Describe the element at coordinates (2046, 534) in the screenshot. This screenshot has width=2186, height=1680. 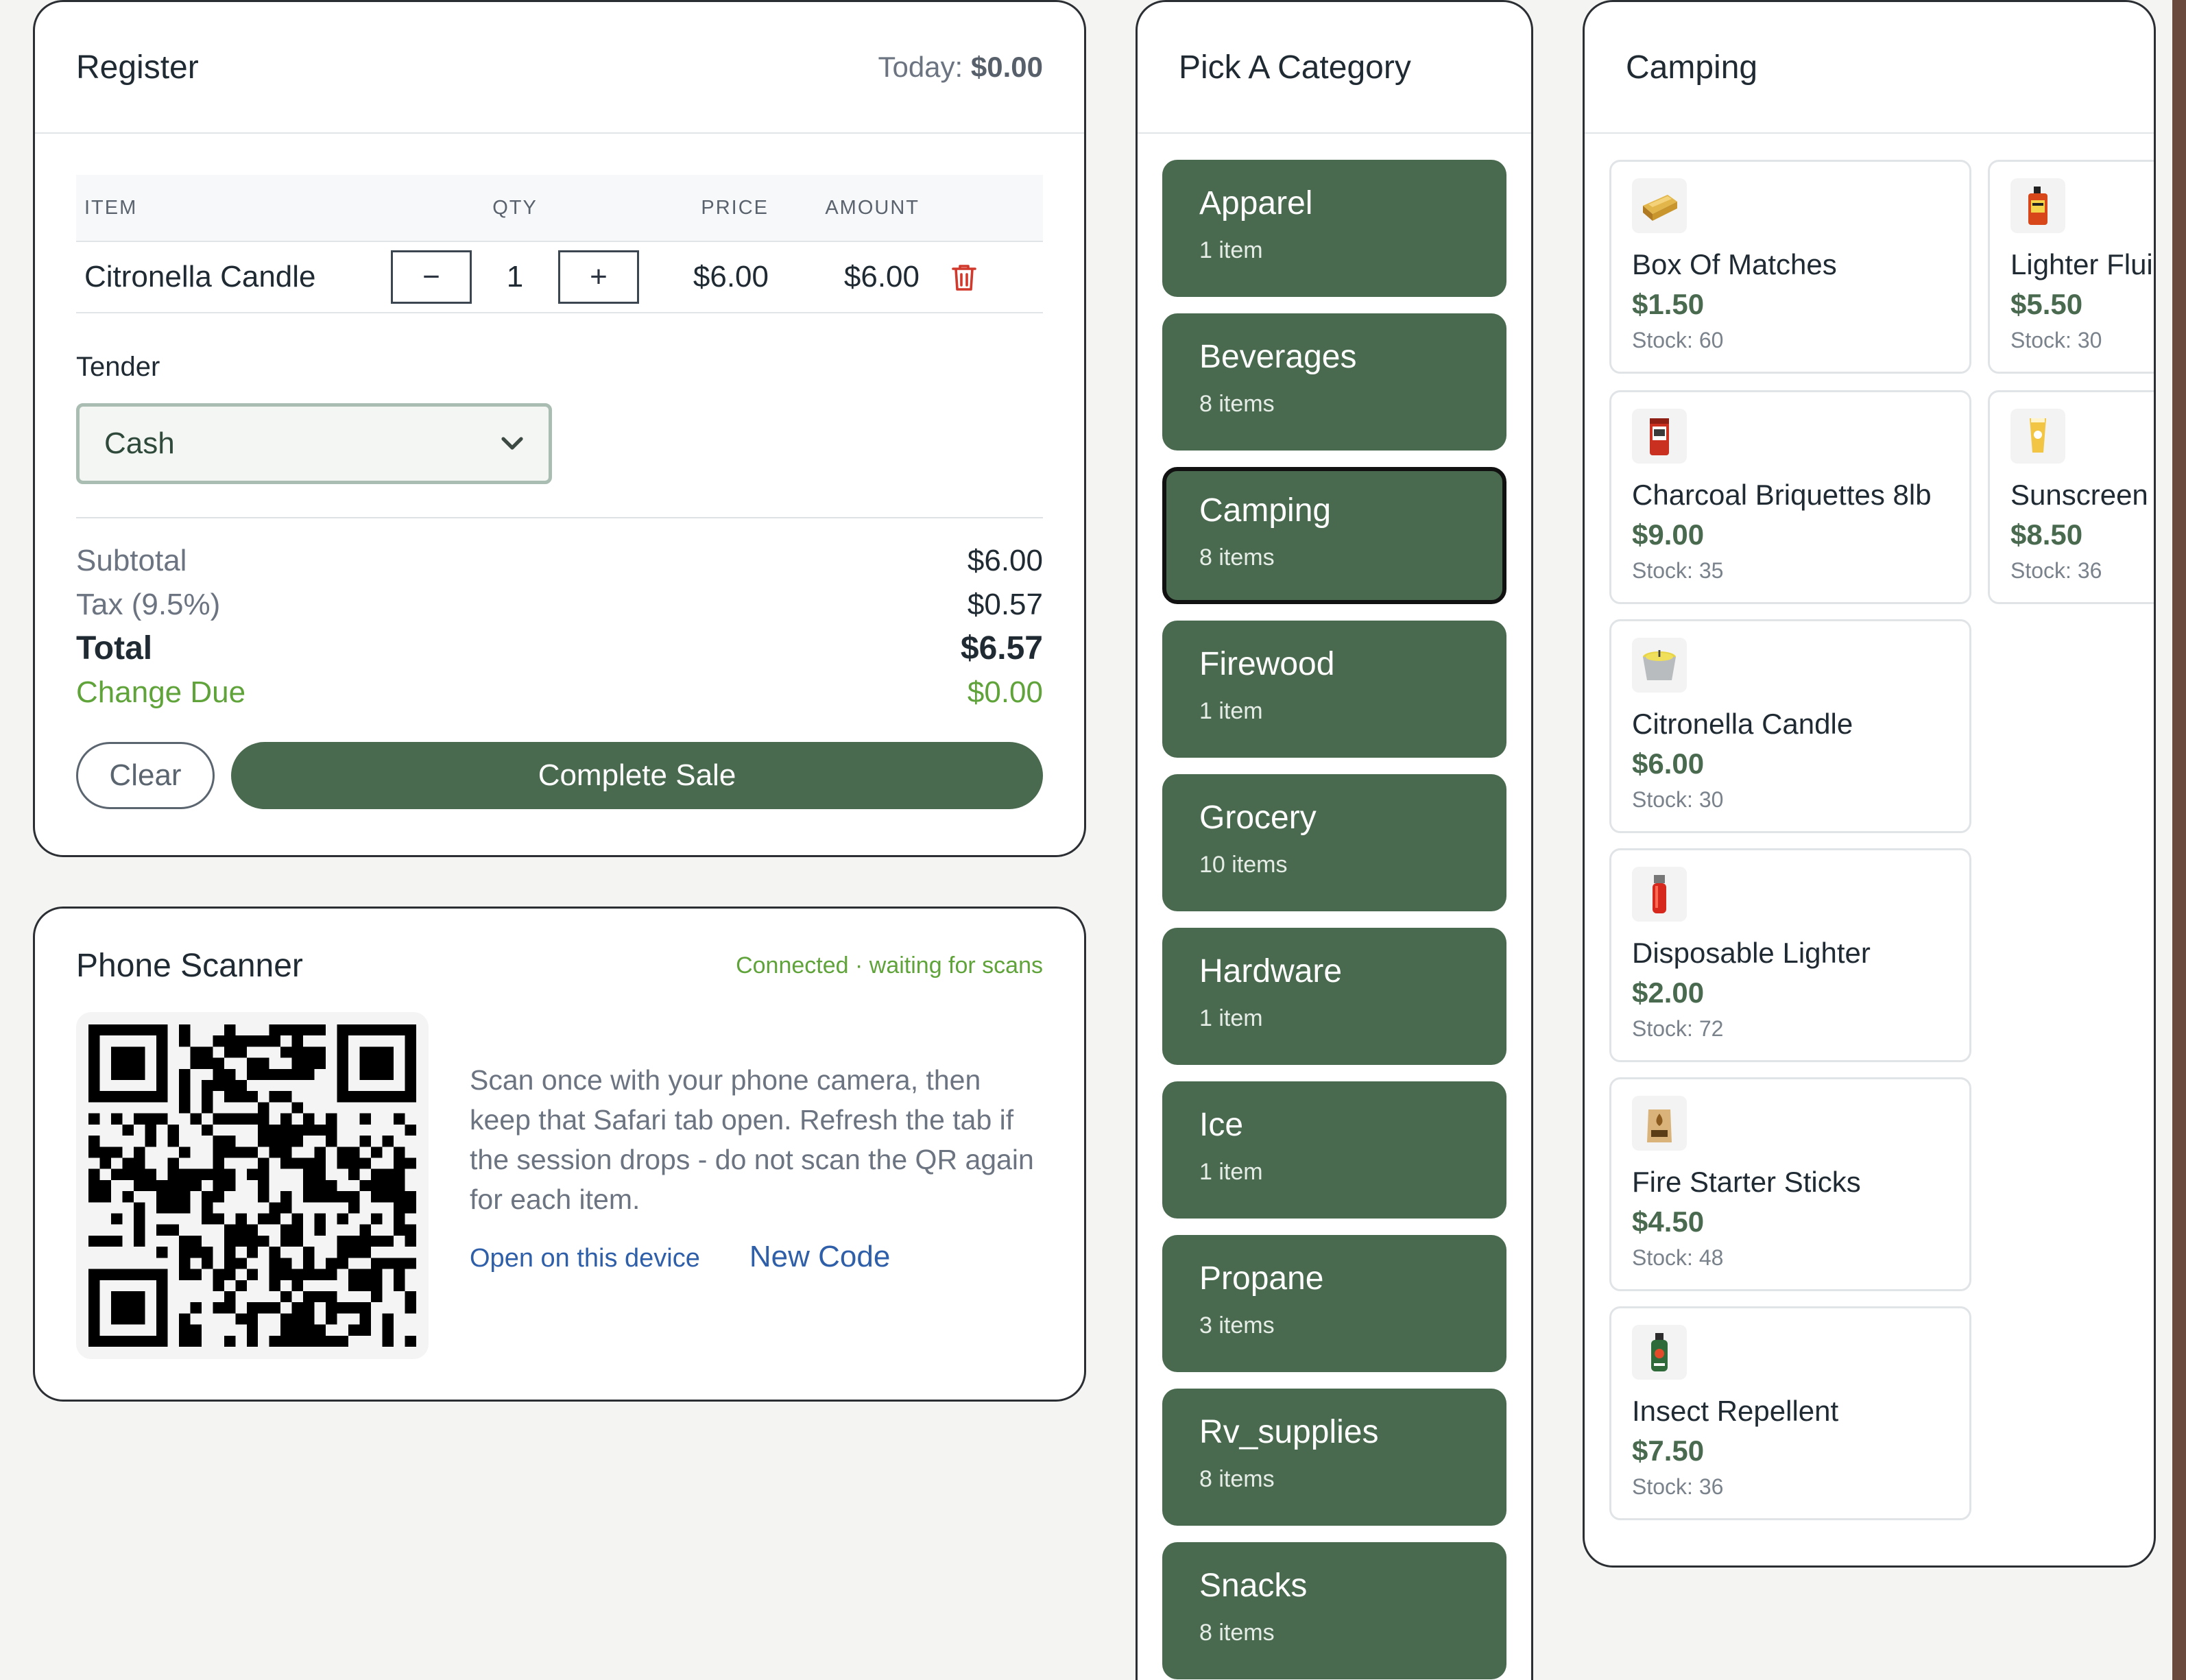
I see `product-price: $8.50` at that location.